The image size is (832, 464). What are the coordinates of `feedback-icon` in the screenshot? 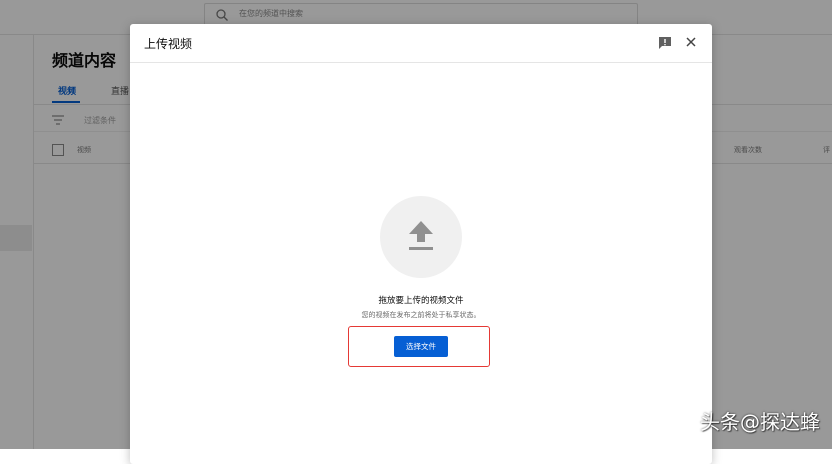 It's located at (665, 43).